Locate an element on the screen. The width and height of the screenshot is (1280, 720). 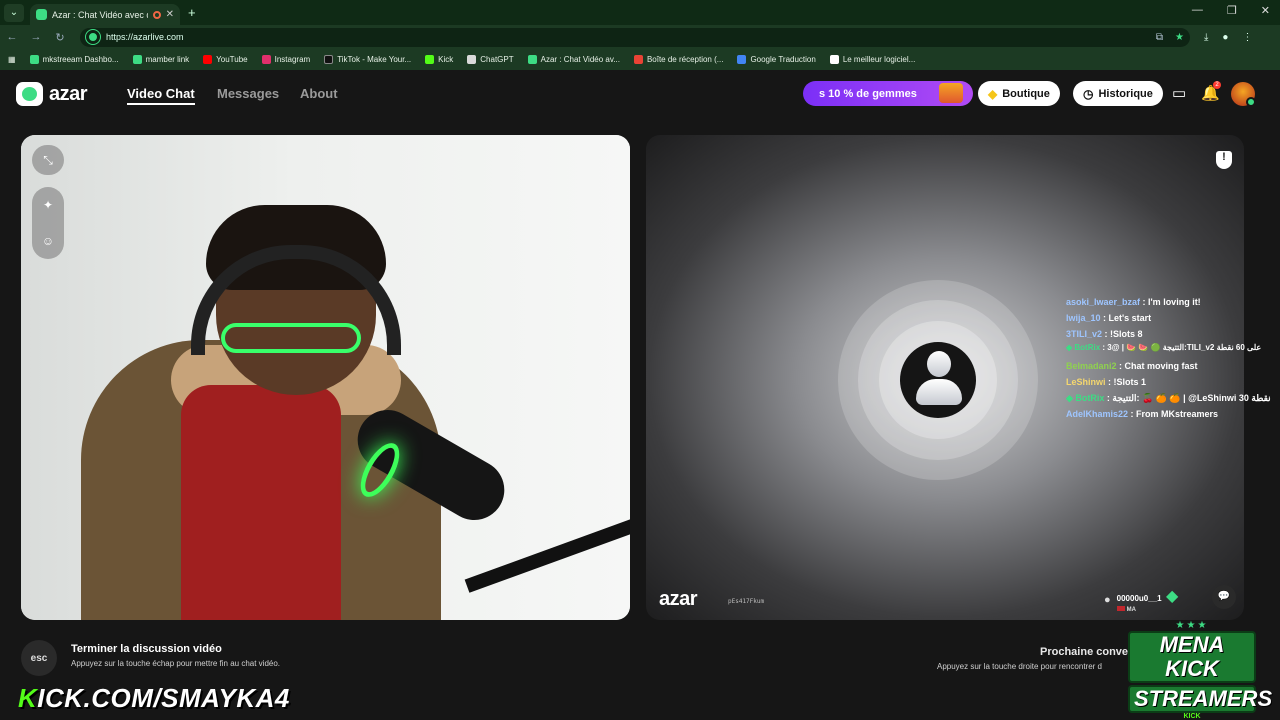
person-icon: ● is located at coordinates (1107, 599).